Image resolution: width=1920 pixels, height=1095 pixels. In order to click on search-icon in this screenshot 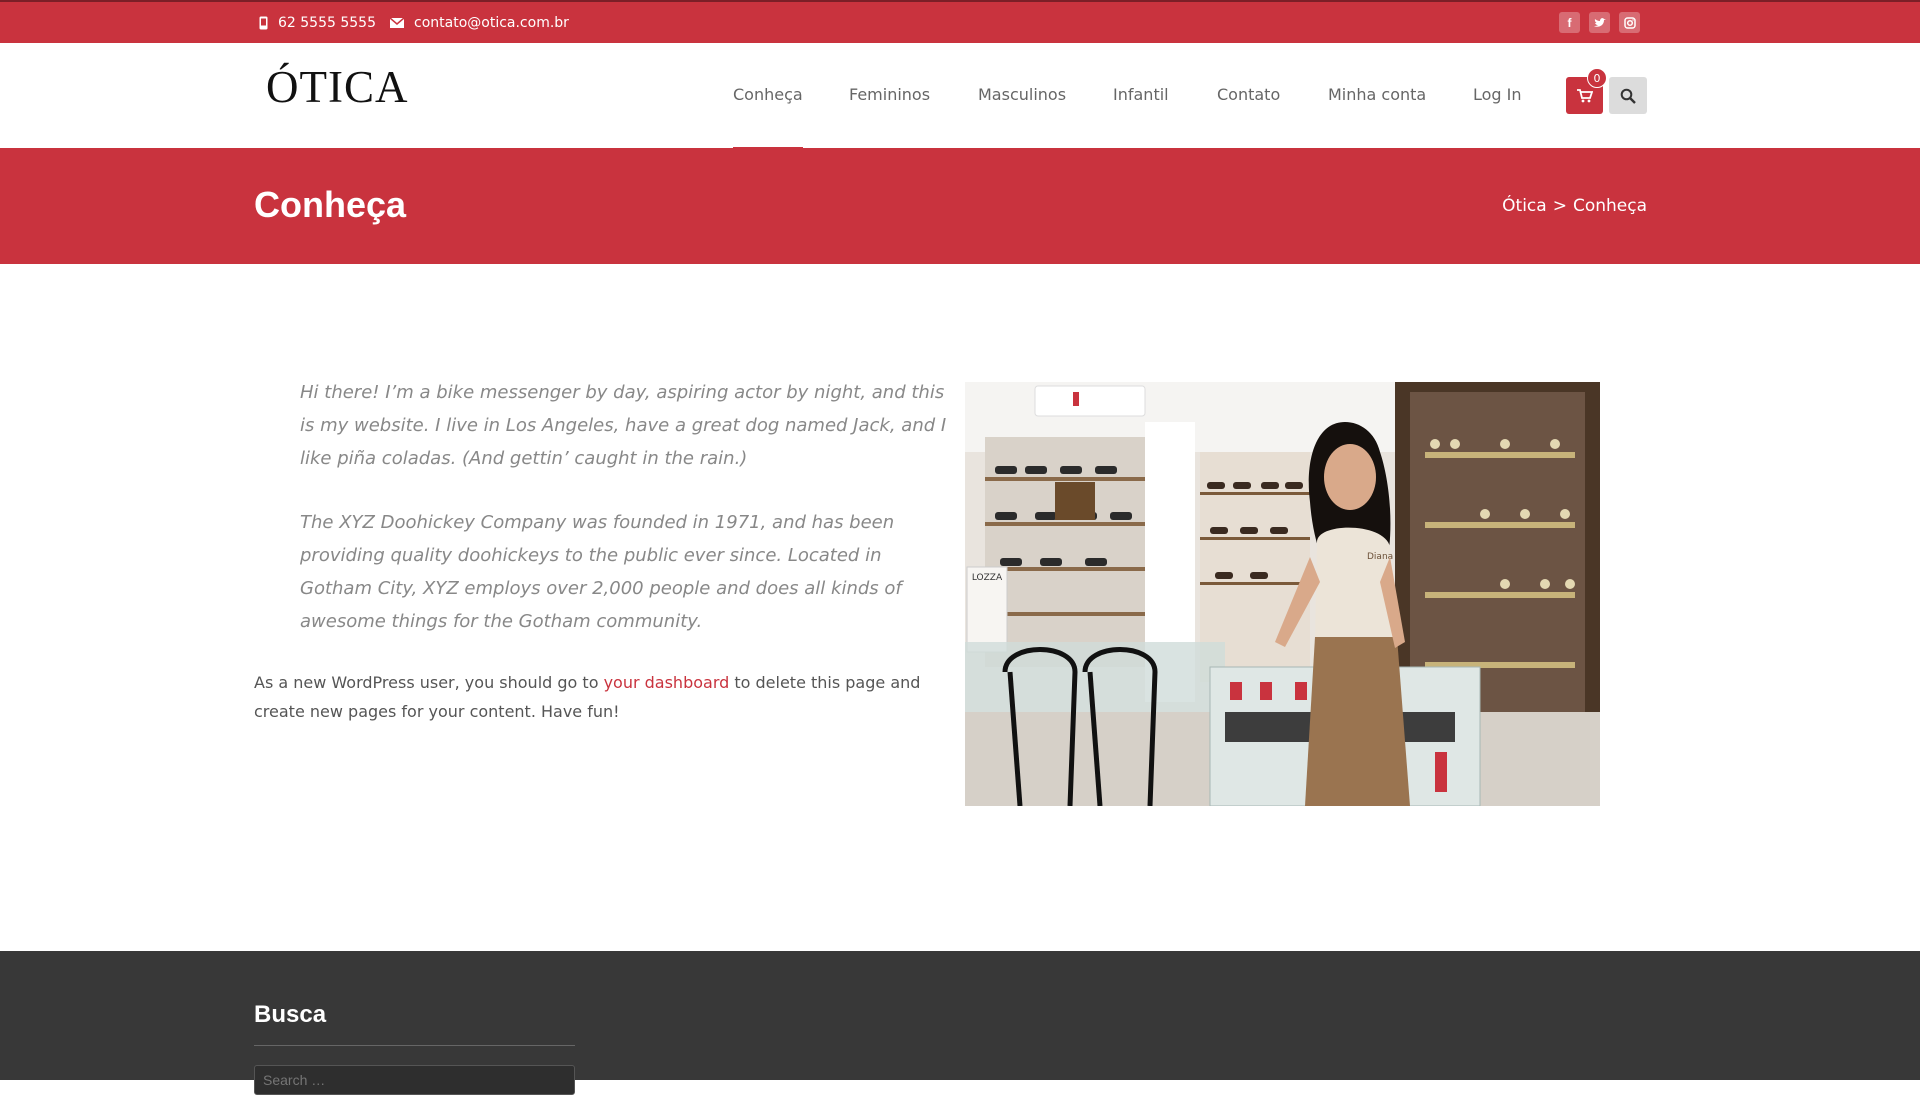, I will do `click(1628, 96)`.